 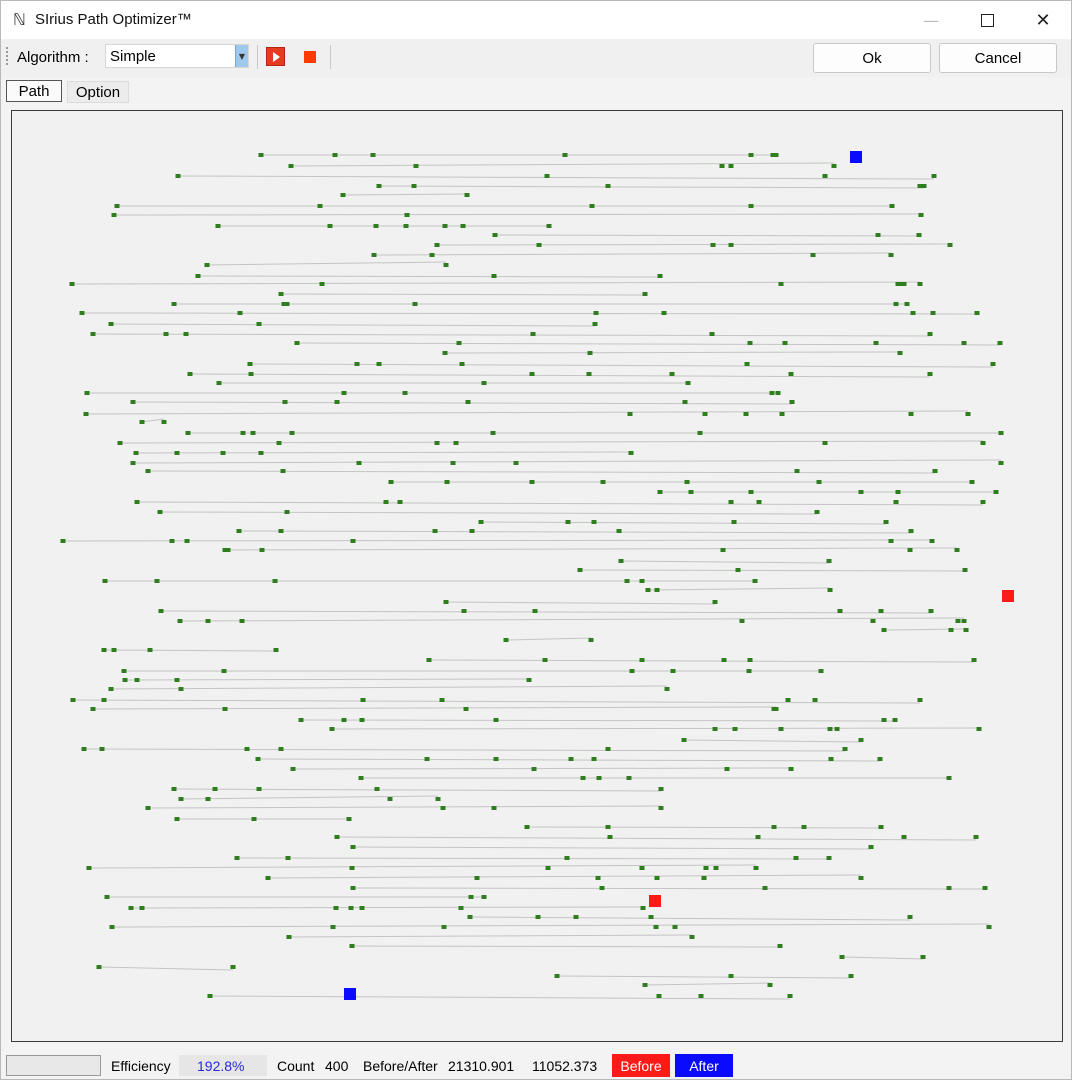 What do you see at coordinates (177, 56) in the screenshot?
I see `algorithm-select: Simple ▼` at bounding box center [177, 56].